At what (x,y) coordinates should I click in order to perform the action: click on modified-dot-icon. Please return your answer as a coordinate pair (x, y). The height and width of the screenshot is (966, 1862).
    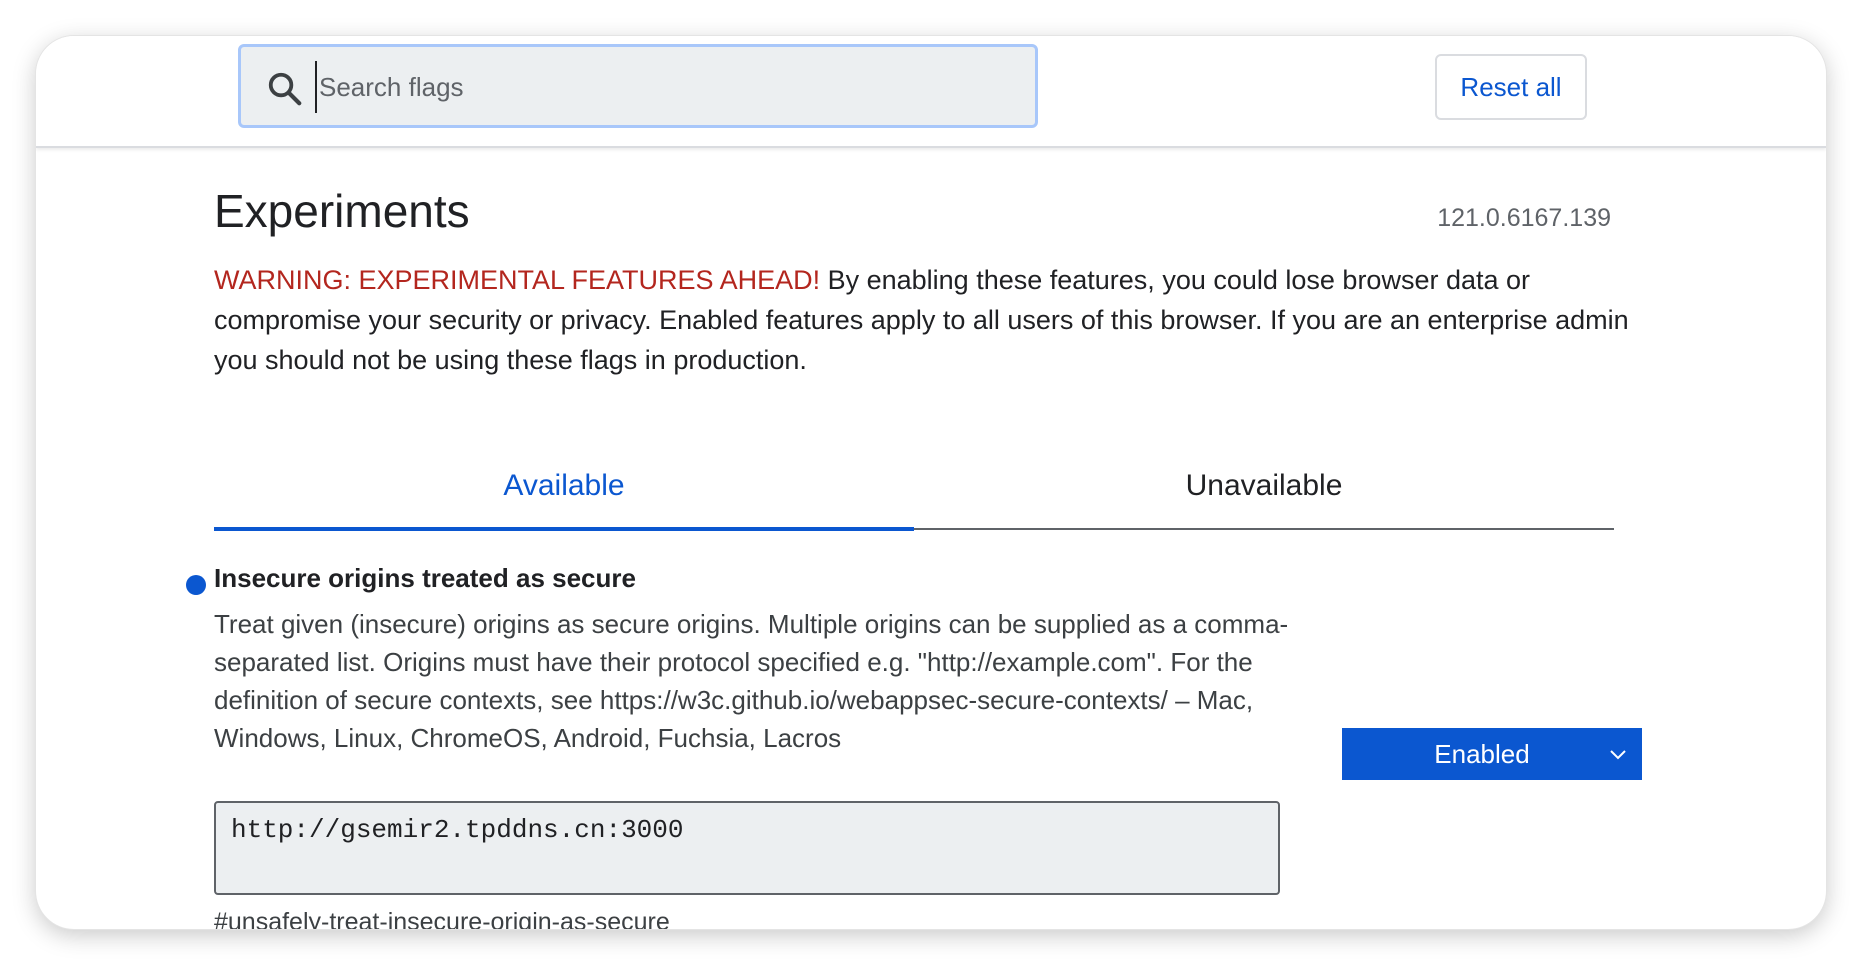
    Looking at the image, I should click on (196, 585).